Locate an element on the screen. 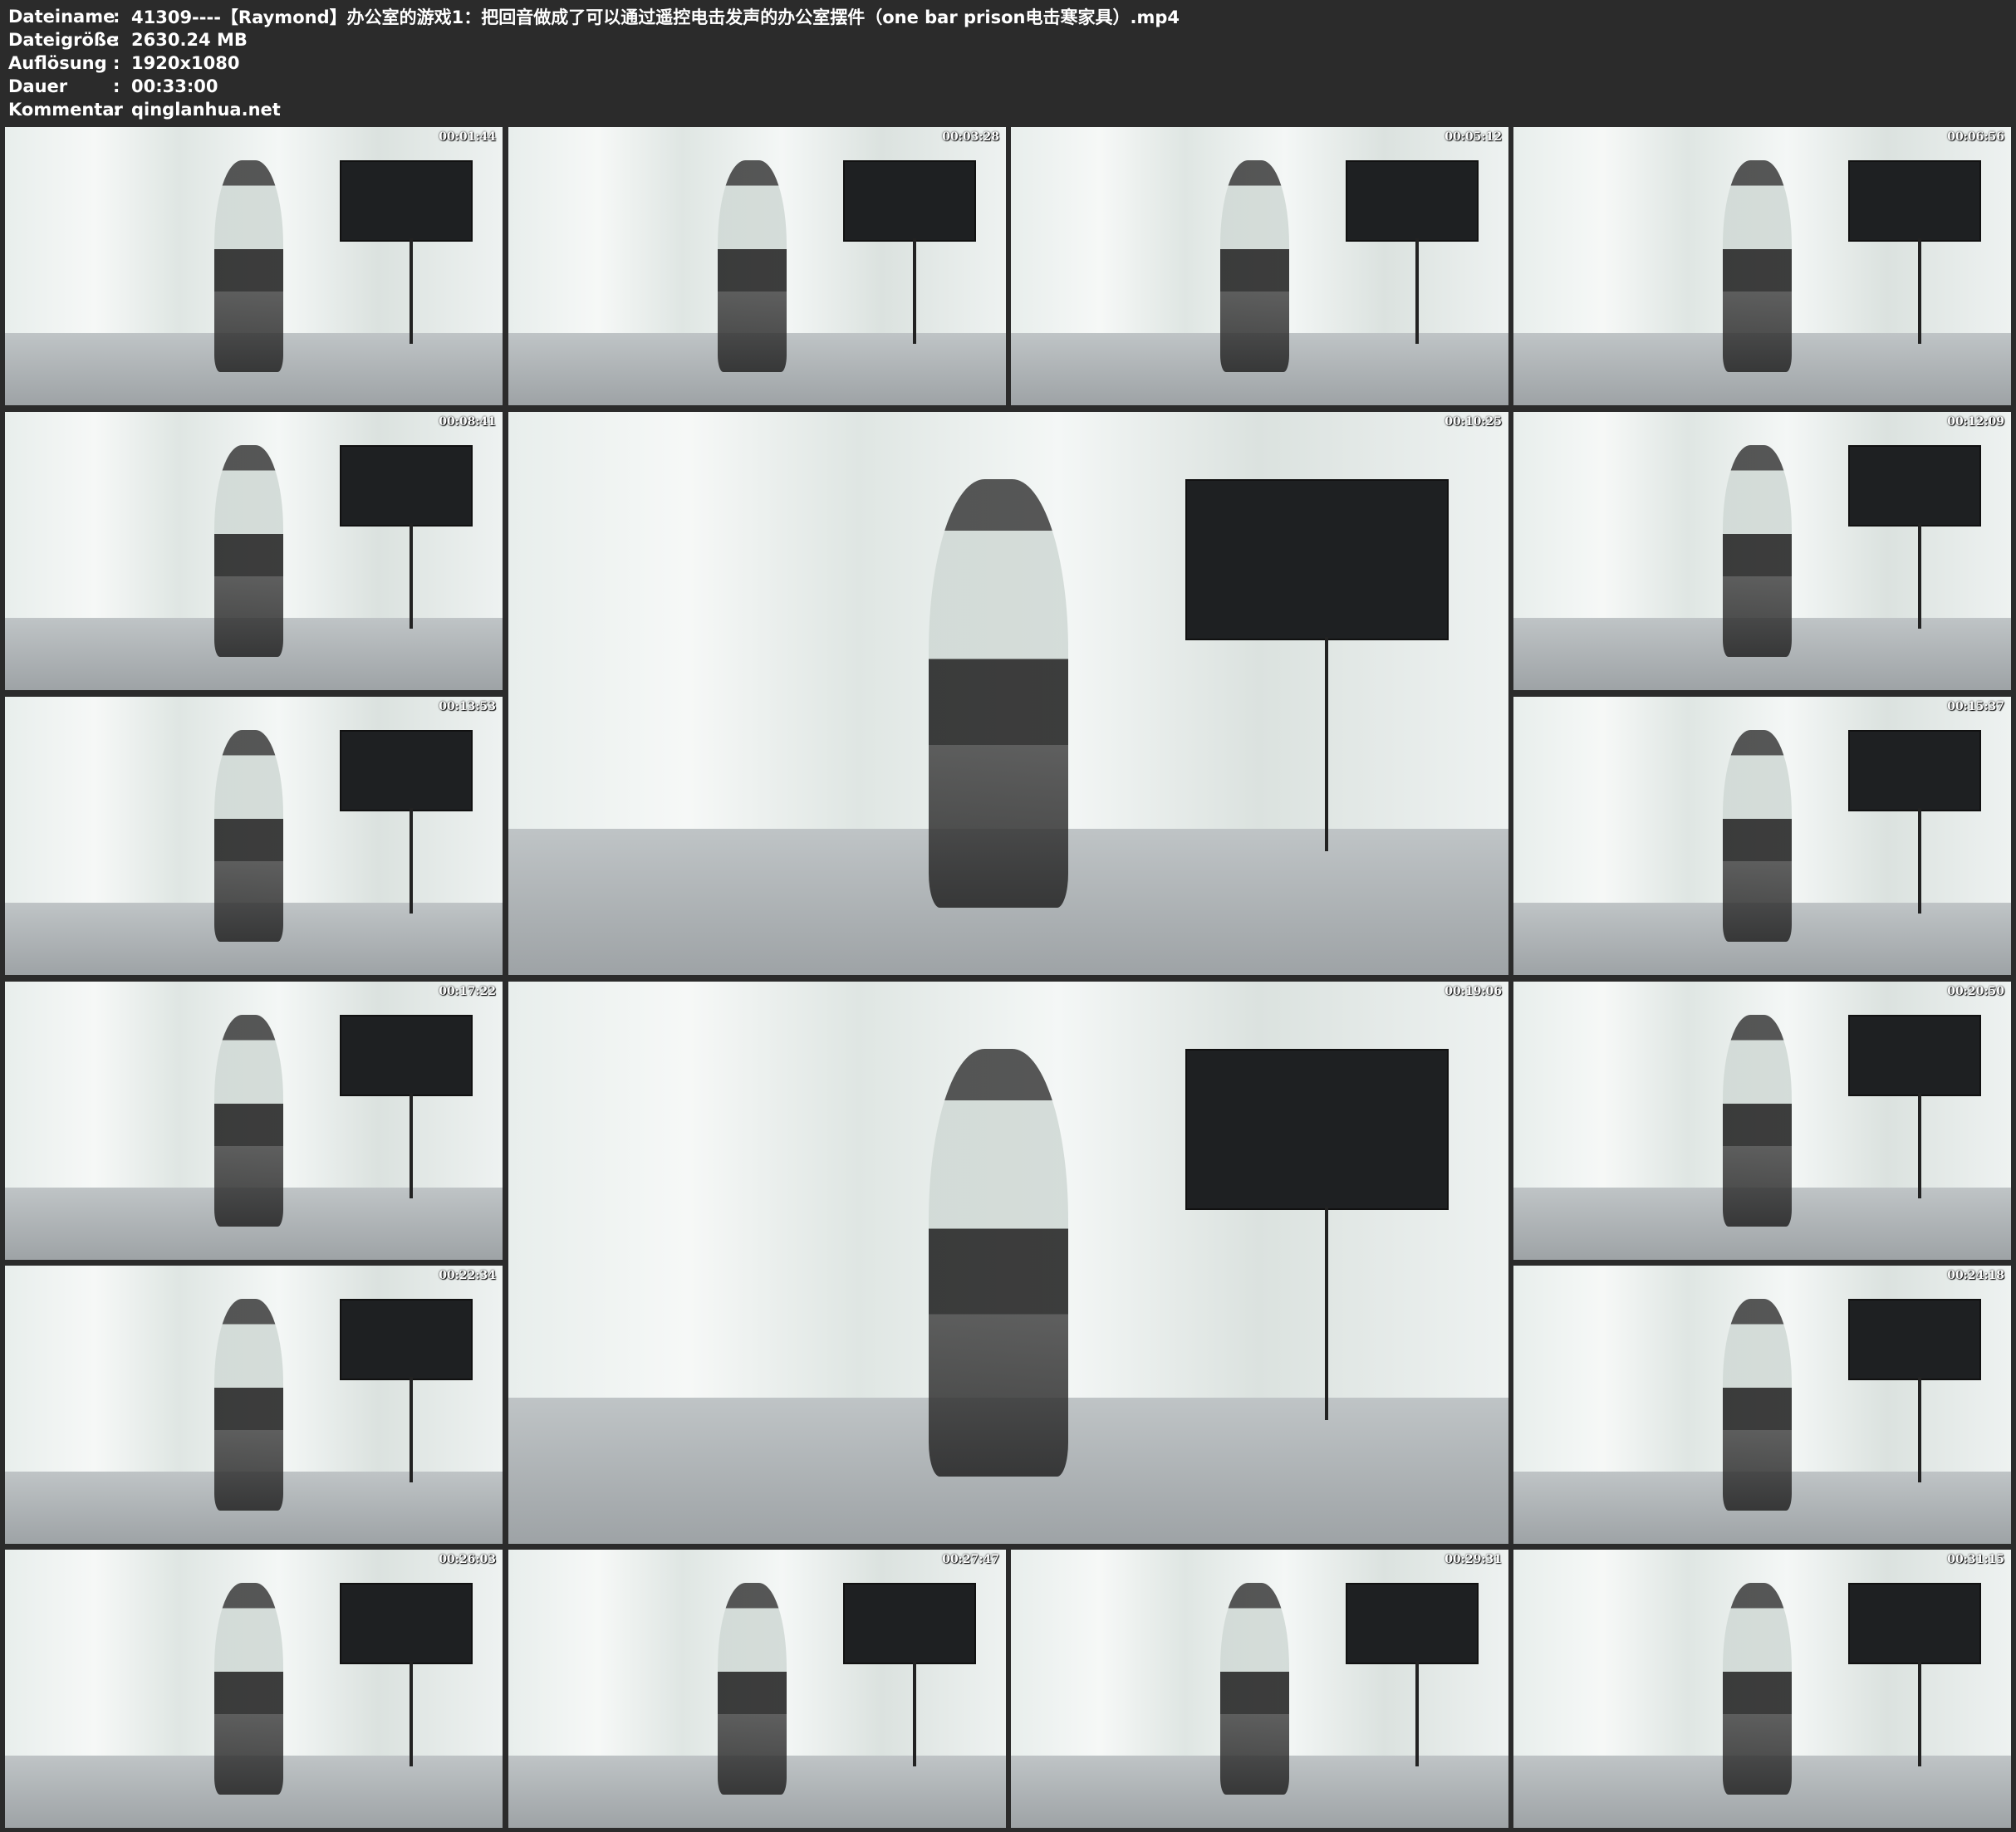 The image size is (2016, 1832). video-thumbnail: 00:26:03 is located at coordinates (254, 1689).